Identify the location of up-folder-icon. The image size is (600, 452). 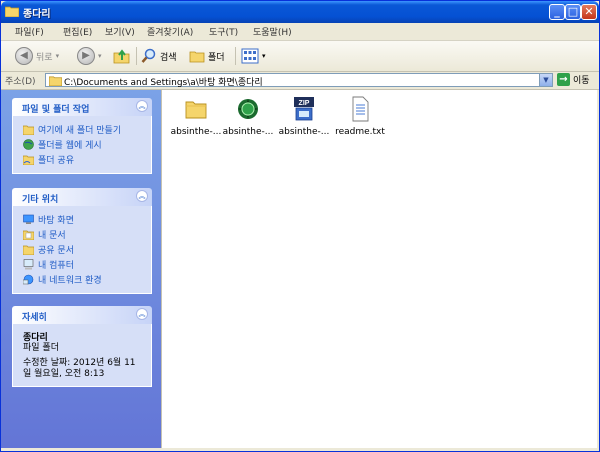
(121, 56).